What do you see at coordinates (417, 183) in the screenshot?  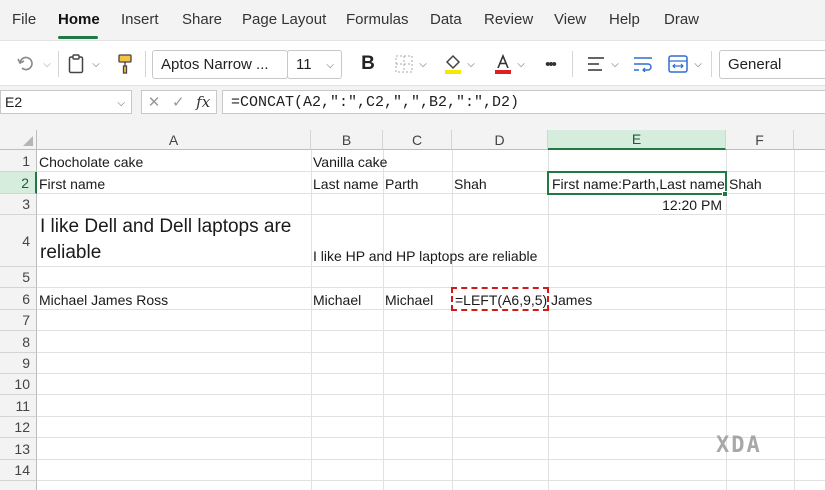 I see `cell-c2: Parth` at bounding box center [417, 183].